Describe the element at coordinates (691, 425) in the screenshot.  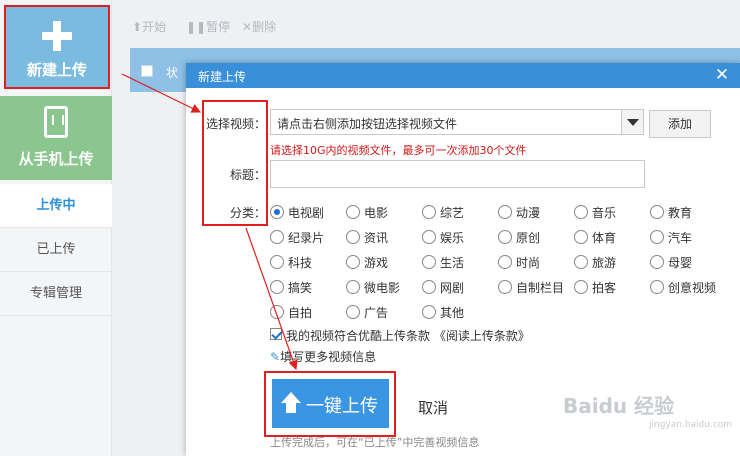
I see `watermark-url: jingyan.baidu.com` at that location.